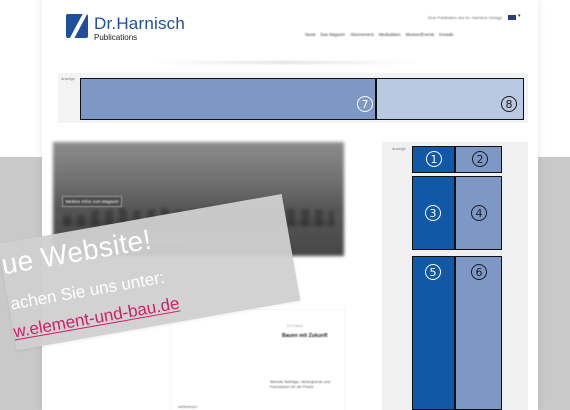 Image resolution: width=570 pixels, height=410 pixels. What do you see at coordinates (399, 149) in the screenshot?
I see `sidebar-ad-label: Anzeige` at bounding box center [399, 149].